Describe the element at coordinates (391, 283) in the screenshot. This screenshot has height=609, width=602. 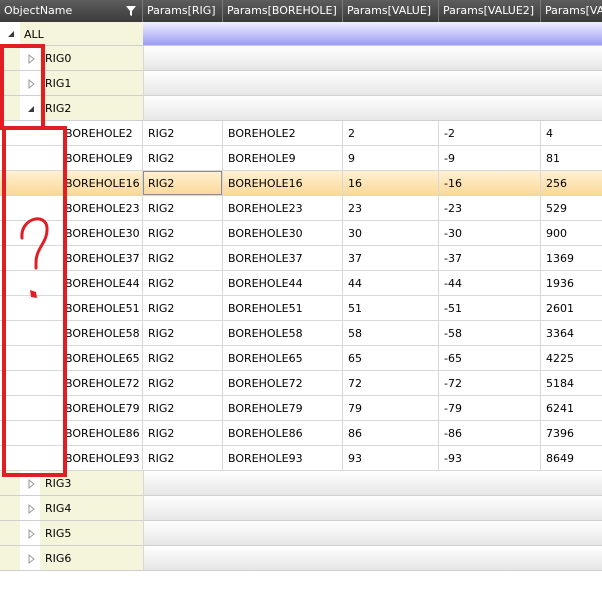
I see `cell-value: 44` at that location.